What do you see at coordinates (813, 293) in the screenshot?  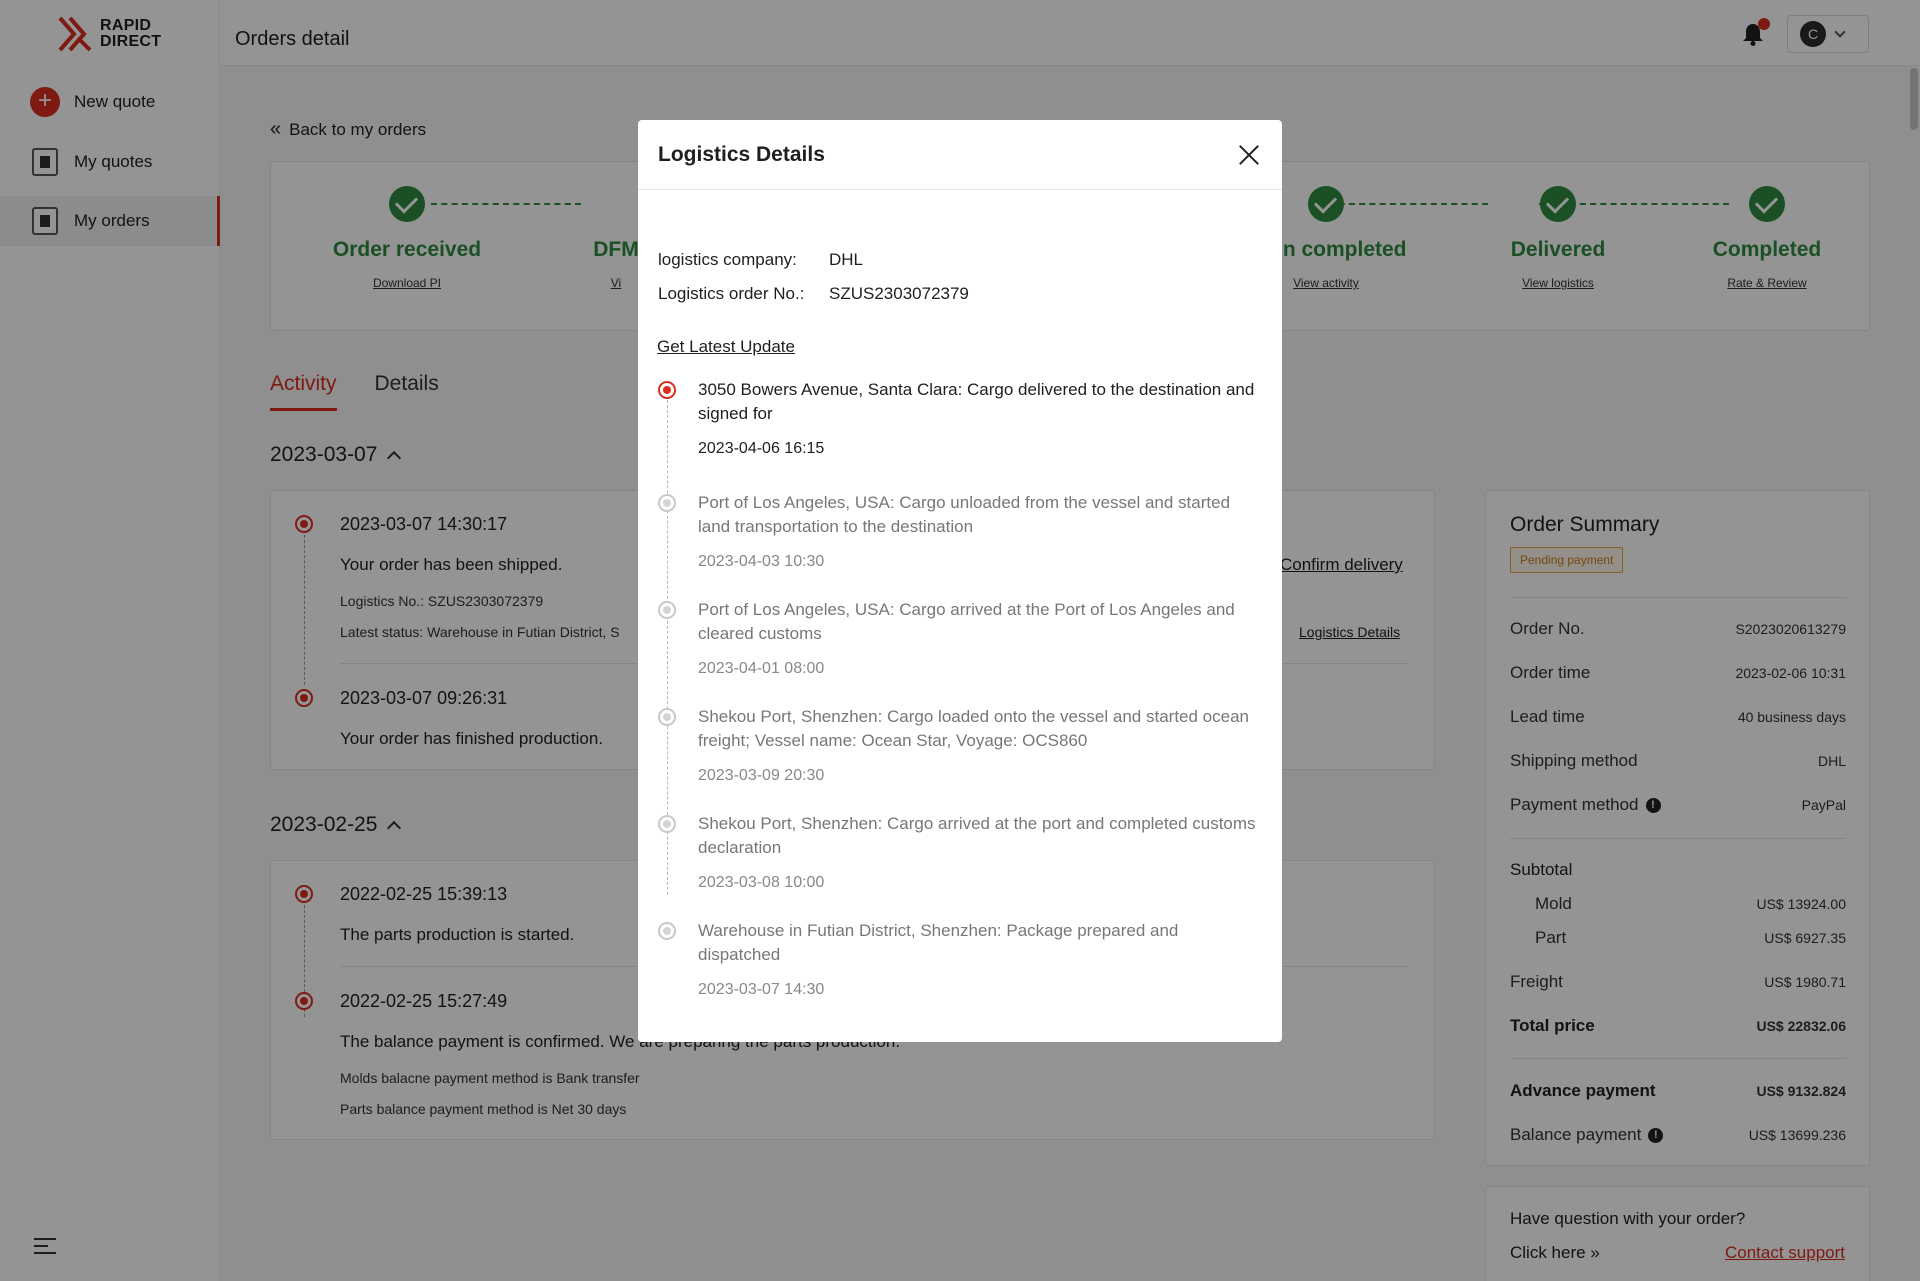 I see `logistics-order-row: Logistics order No.: SZUS2303072379` at bounding box center [813, 293].